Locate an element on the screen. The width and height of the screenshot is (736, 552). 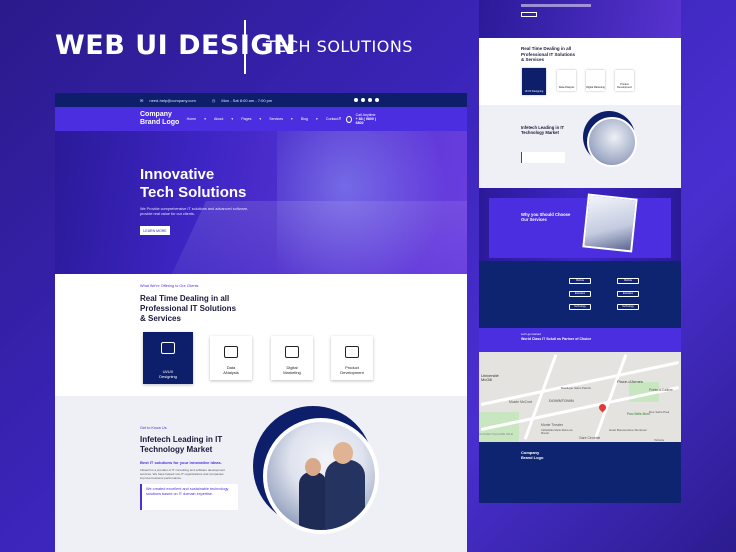
team-photo is located at coordinates (321, 476).